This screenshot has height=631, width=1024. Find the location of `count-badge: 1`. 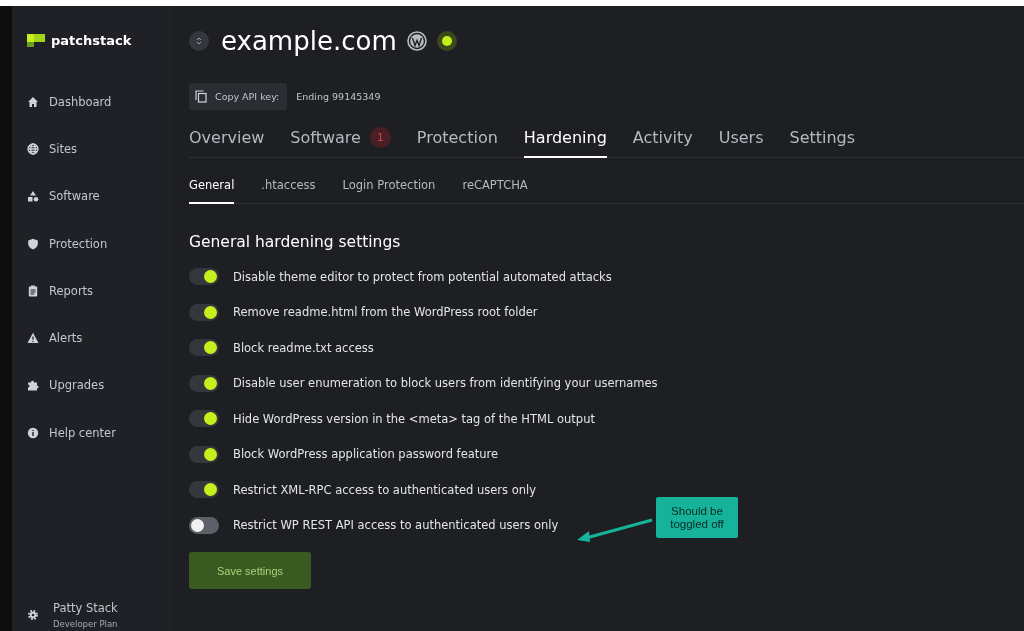

count-badge: 1 is located at coordinates (380, 137).